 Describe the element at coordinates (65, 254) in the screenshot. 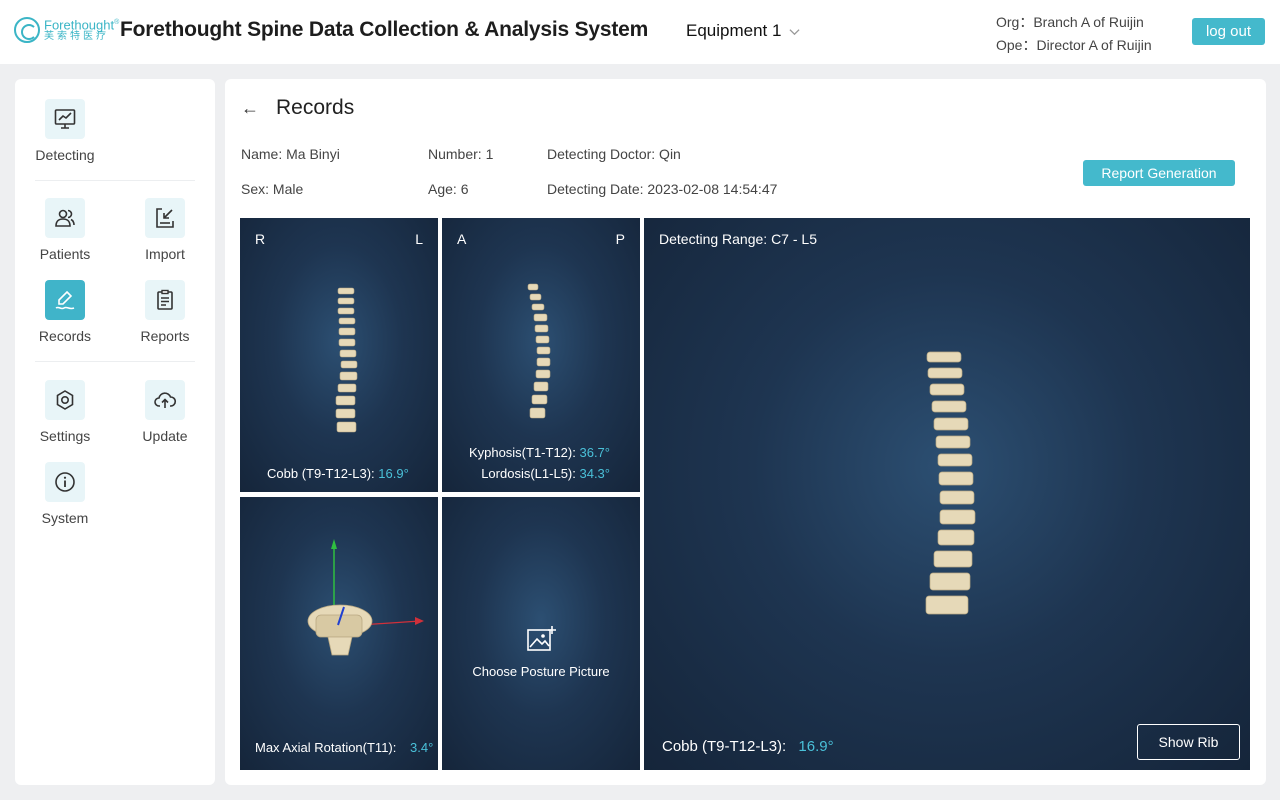

I see `sidebar-item-label: Patients` at that location.